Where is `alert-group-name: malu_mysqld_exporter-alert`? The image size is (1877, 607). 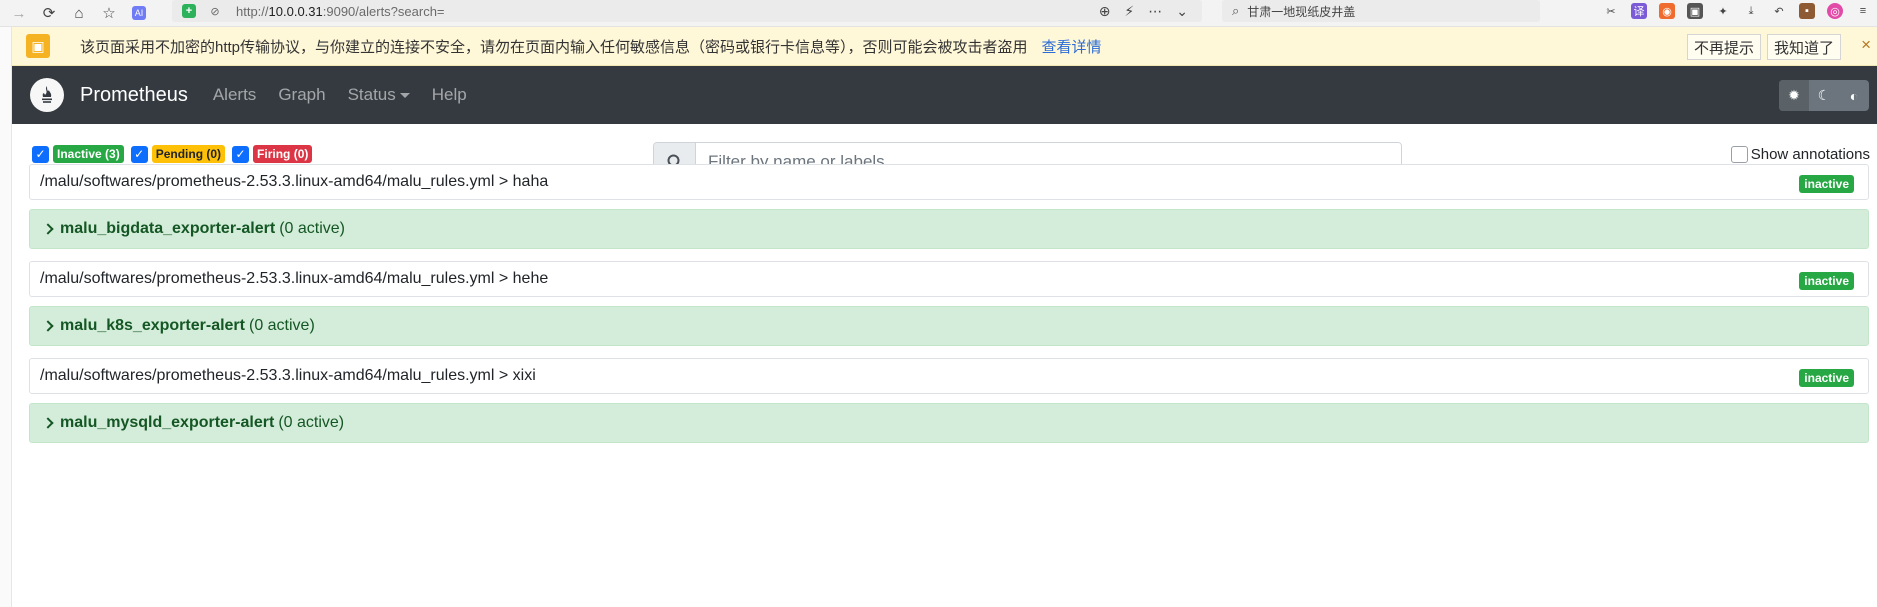 alert-group-name: malu_mysqld_exporter-alert is located at coordinates (167, 422).